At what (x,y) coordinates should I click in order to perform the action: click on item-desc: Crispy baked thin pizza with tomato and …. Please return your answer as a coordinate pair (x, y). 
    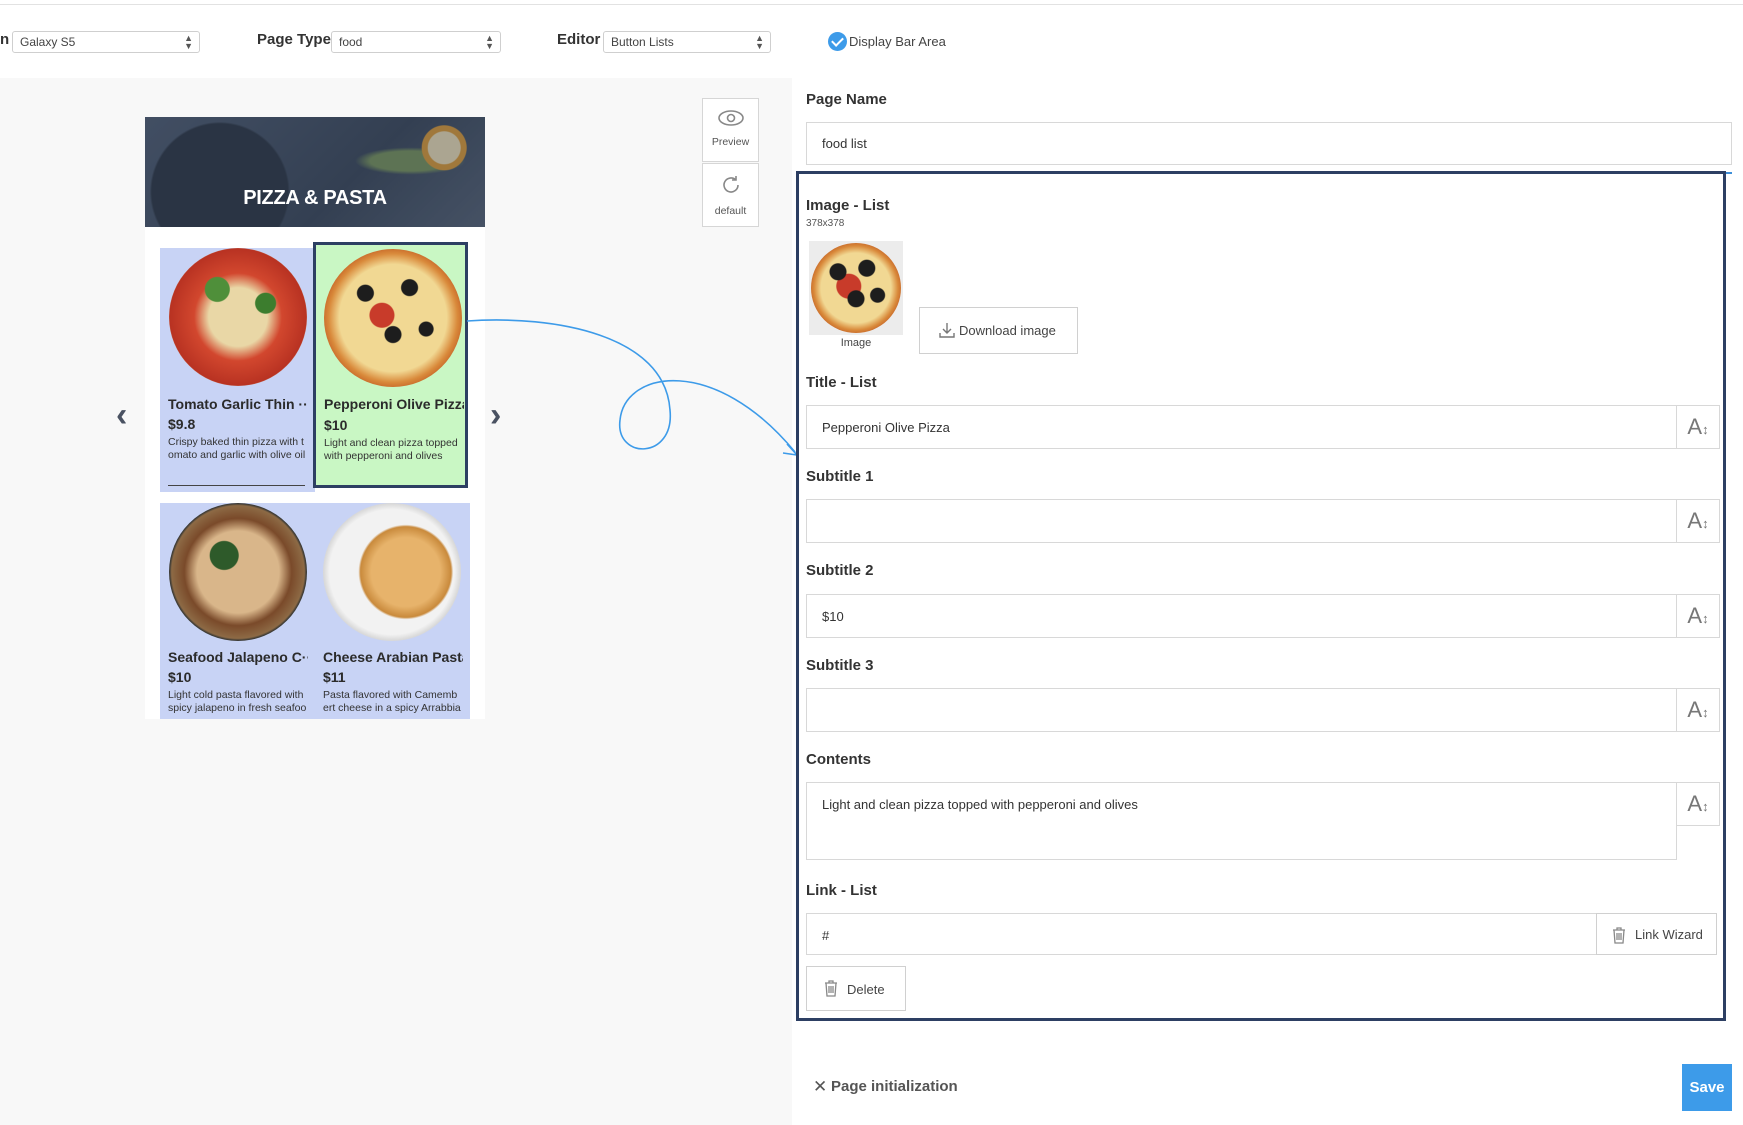
    Looking at the image, I should click on (237, 448).